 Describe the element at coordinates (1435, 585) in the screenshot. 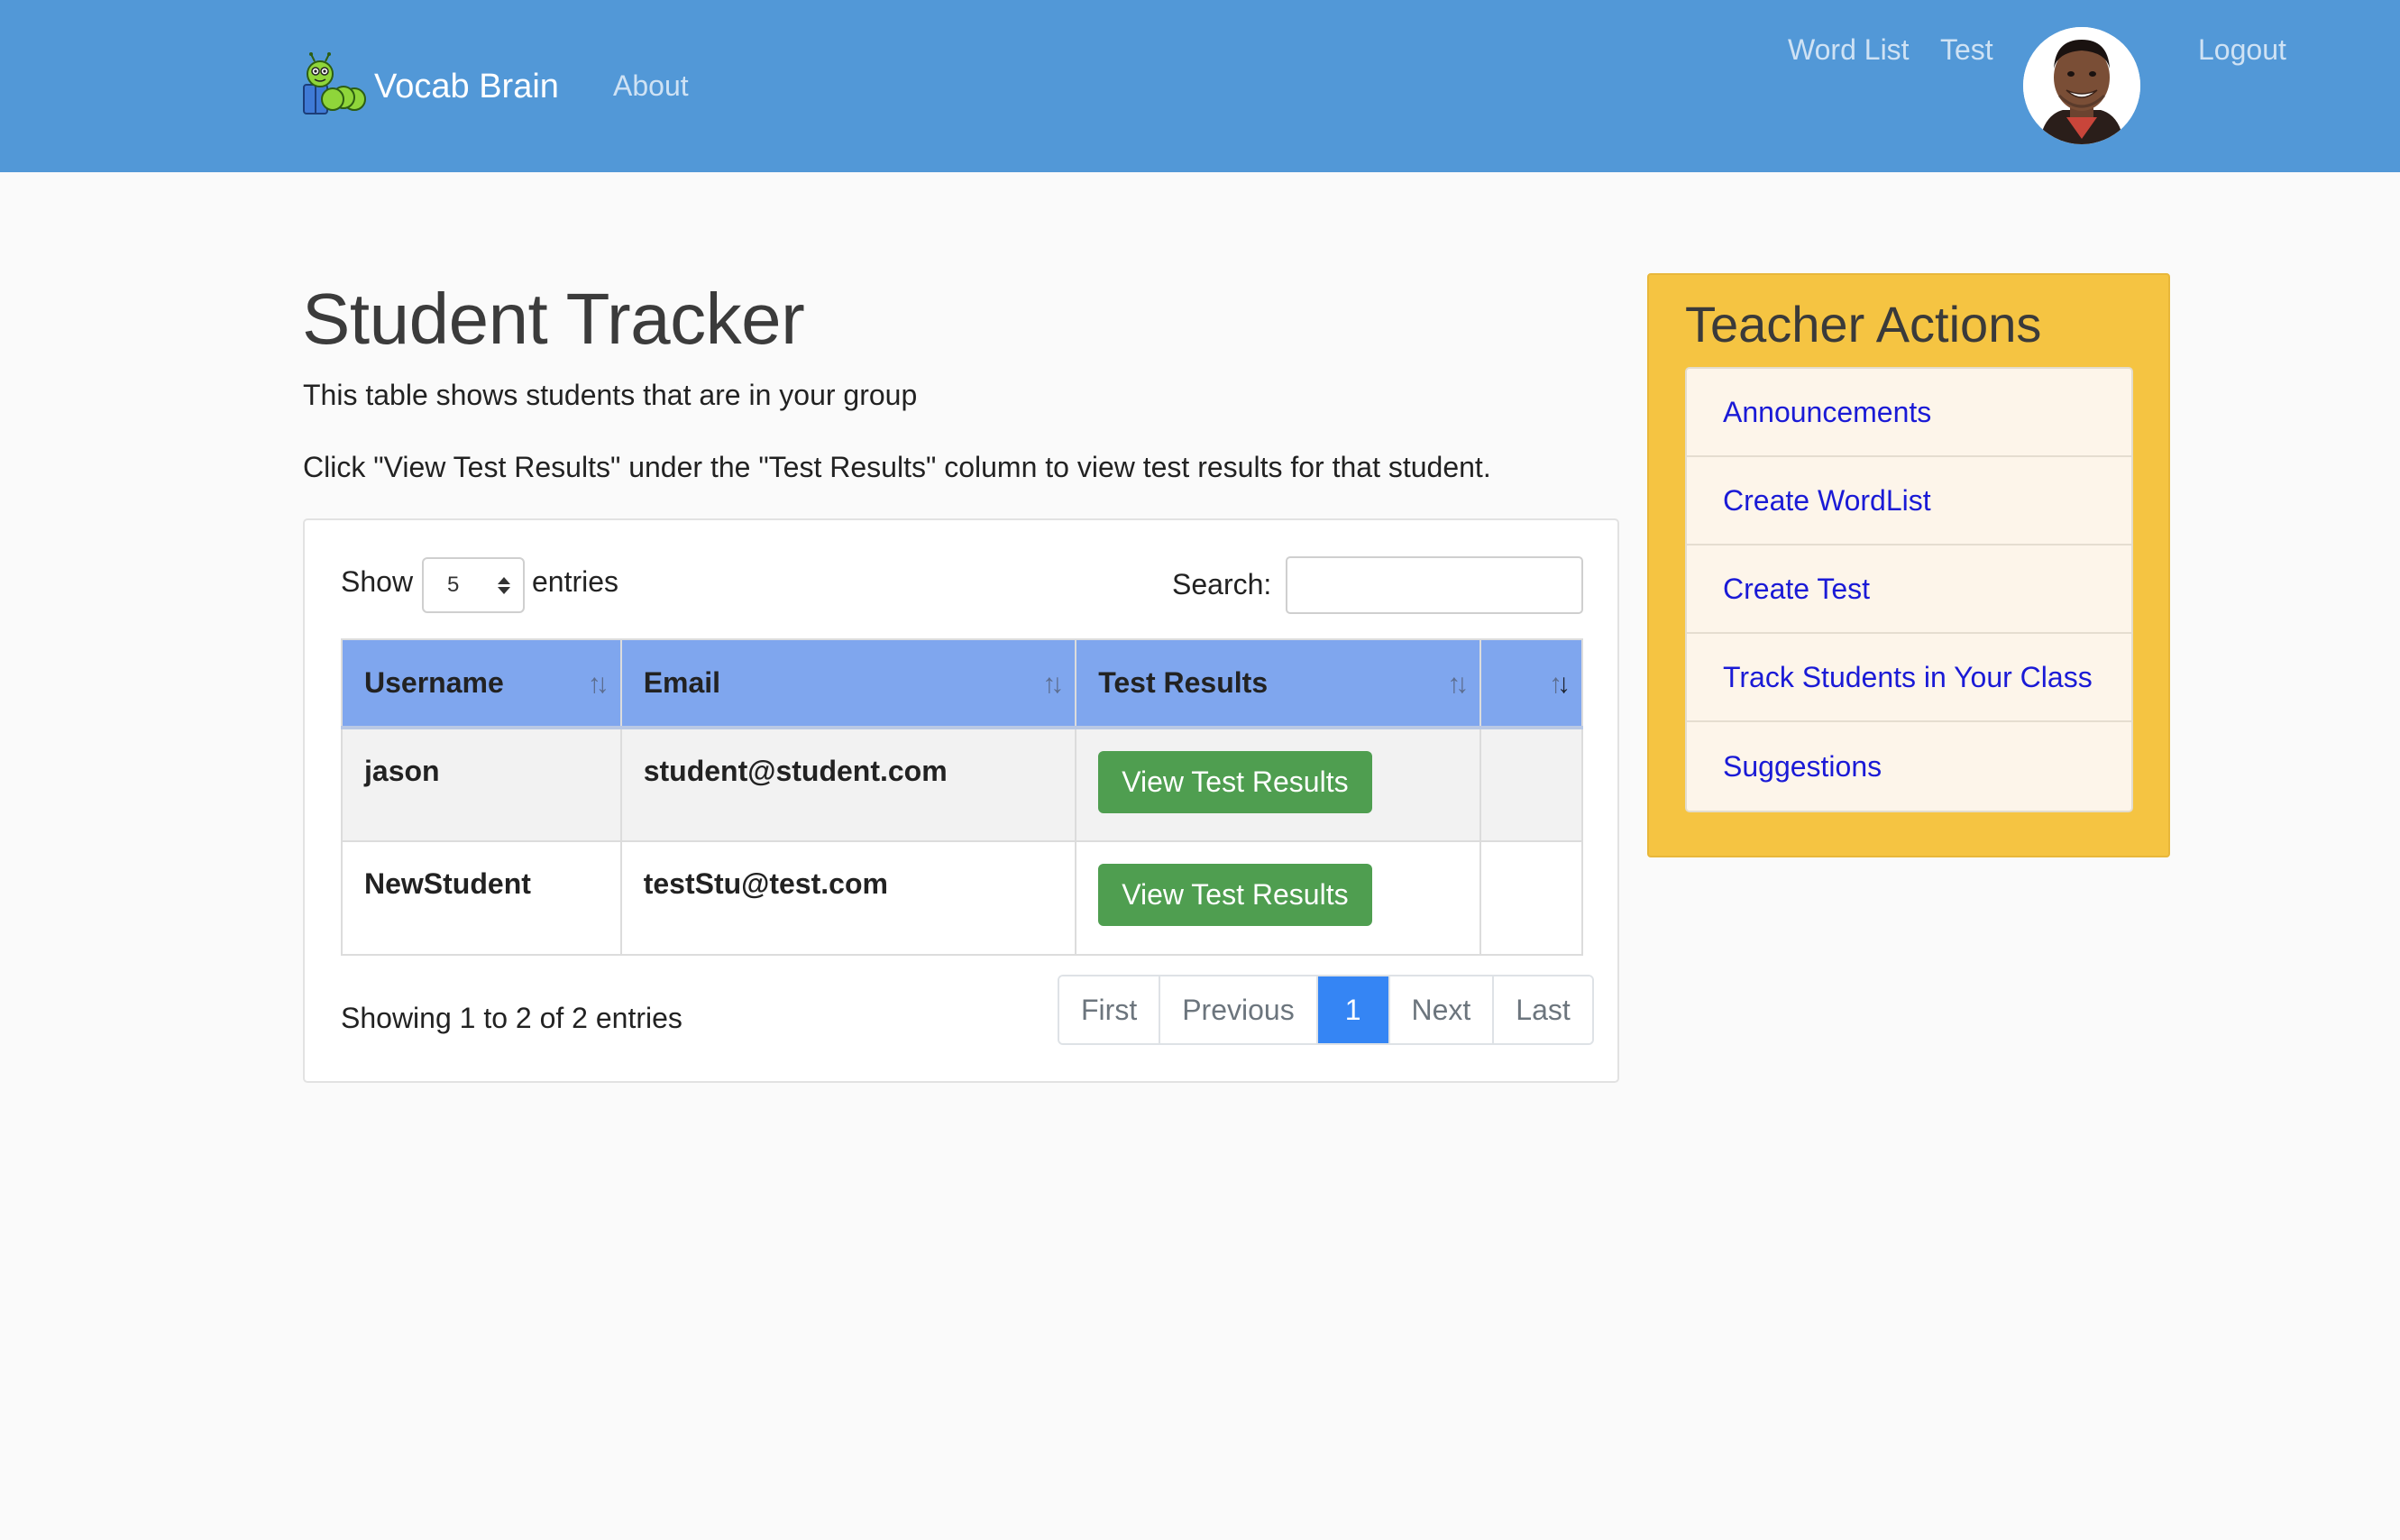

I see `search-input` at that location.